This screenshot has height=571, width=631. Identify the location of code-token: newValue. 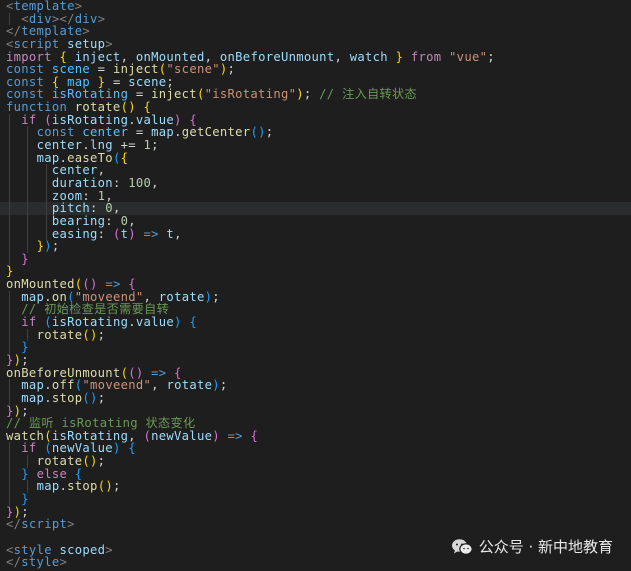
(182, 435).